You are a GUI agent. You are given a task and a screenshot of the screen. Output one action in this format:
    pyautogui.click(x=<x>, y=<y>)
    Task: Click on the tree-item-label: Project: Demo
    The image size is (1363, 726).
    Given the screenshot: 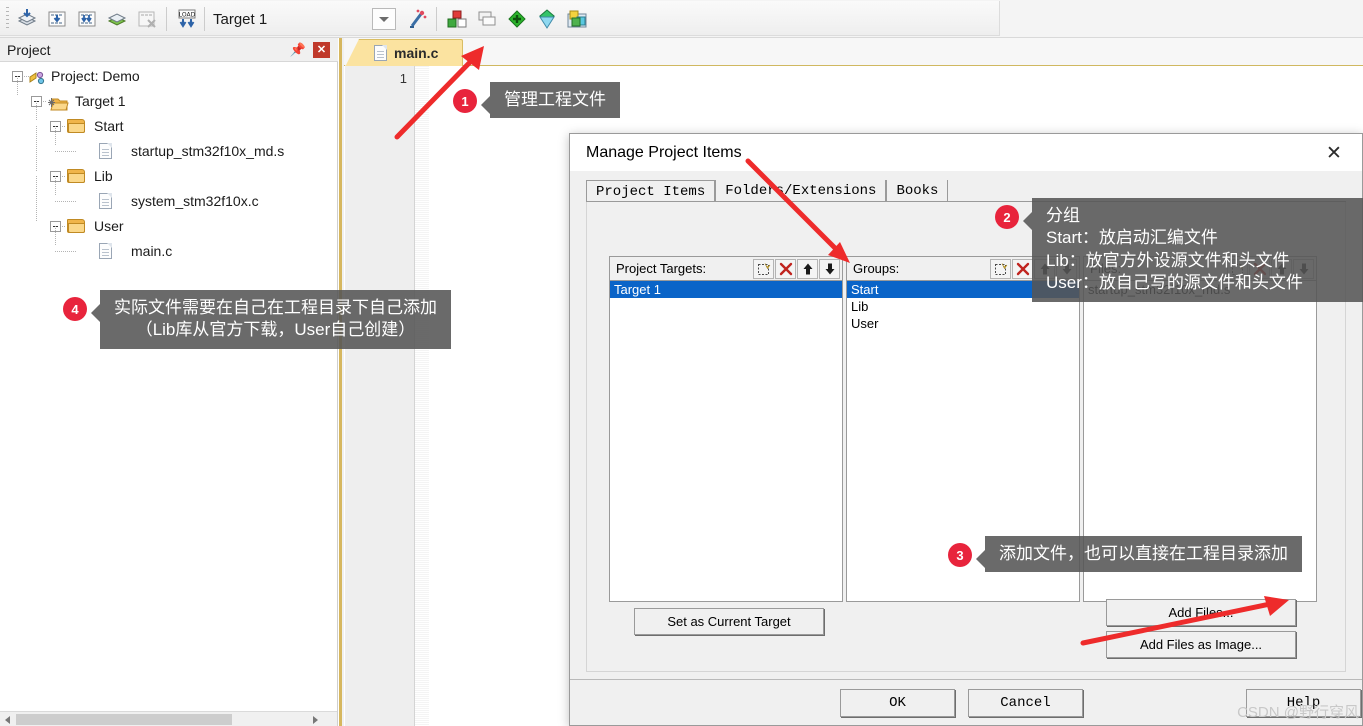 What is the action you would take?
    pyautogui.click(x=95, y=76)
    